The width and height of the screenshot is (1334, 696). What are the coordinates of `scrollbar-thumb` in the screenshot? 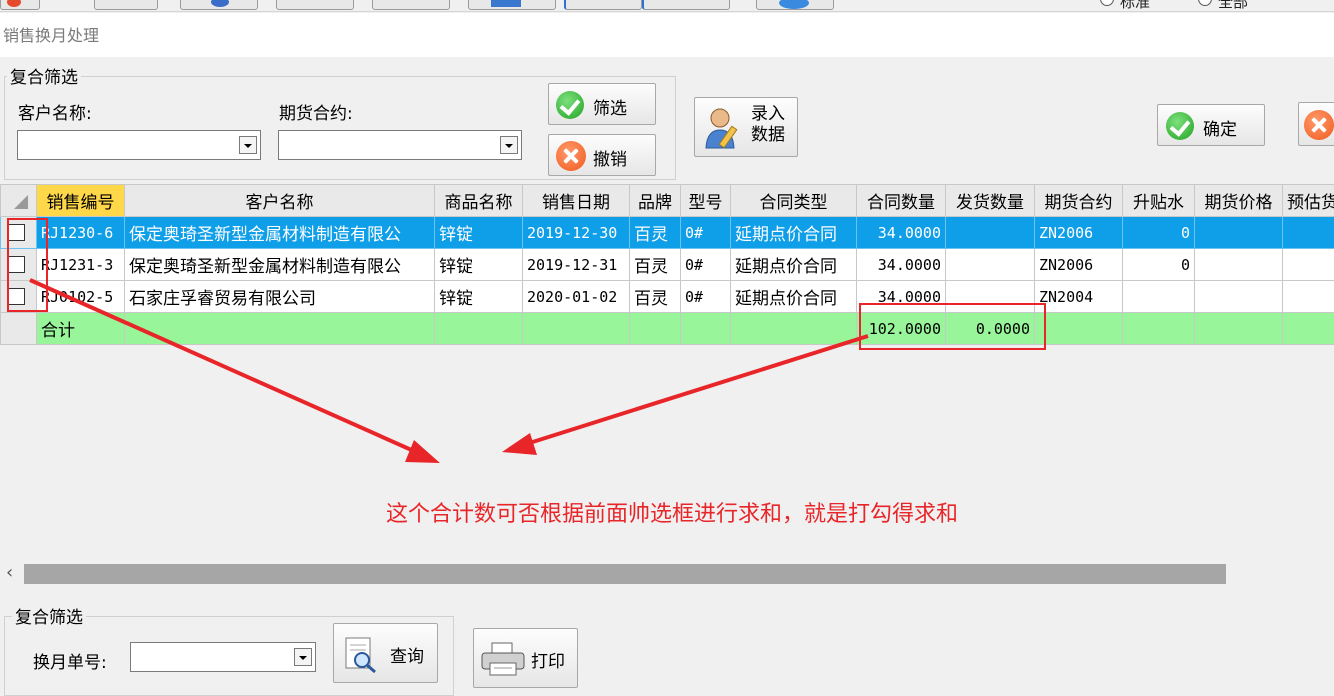 It's located at (625, 574).